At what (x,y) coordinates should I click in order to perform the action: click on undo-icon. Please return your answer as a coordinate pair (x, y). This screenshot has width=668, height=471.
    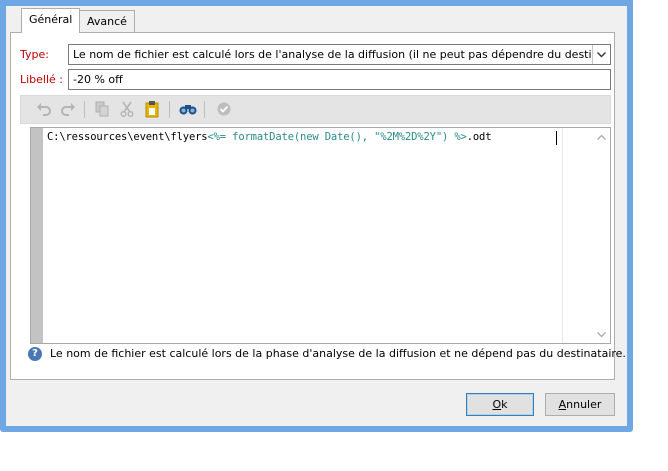
    Looking at the image, I should click on (44, 109).